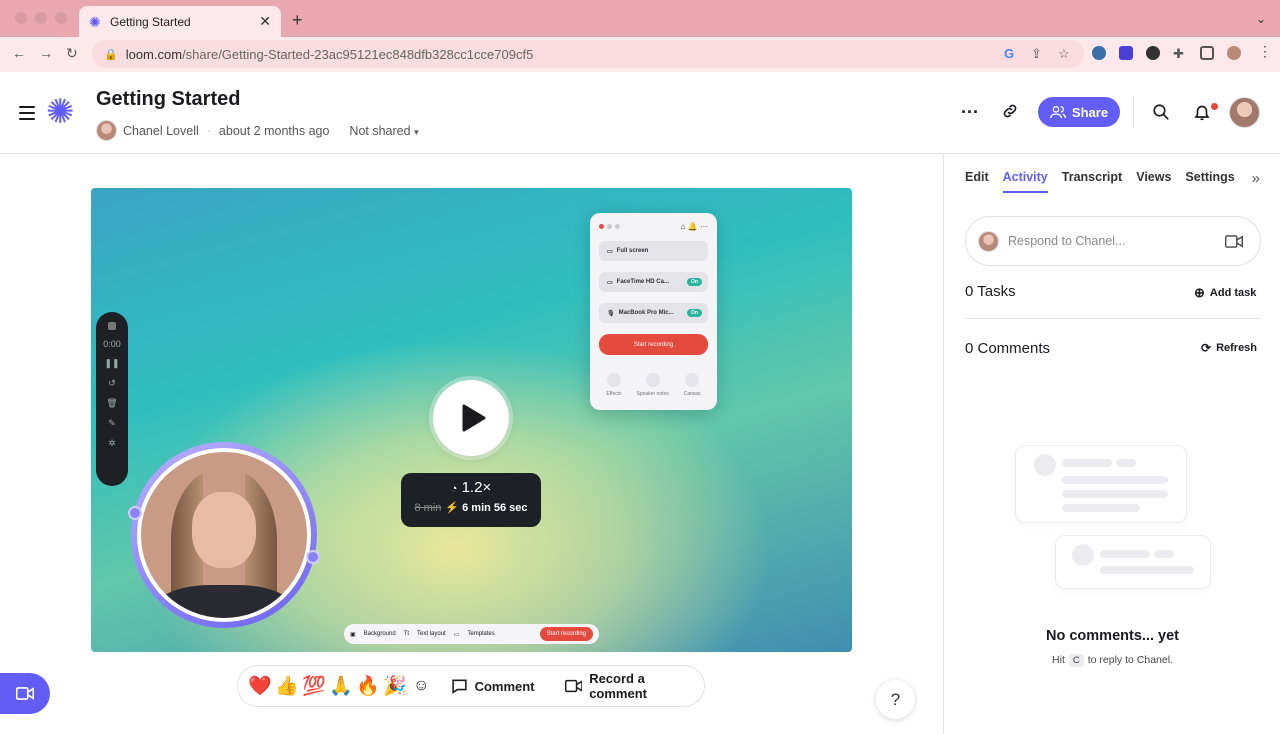 This screenshot has height=734, width=1280. Describe the element at coordinates (1214, 106) in the screenshot. I see `notification-badge` at that location.